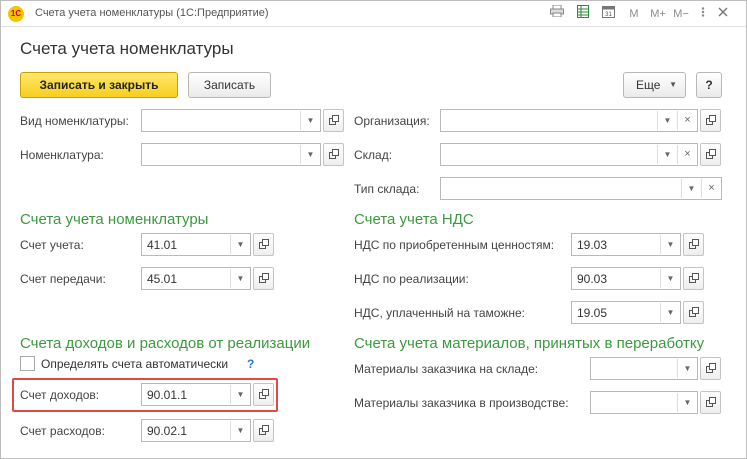  What do you see at coordinates (648, 85) in the screenshot?
I see `more-button-label: Еще` at bounding box center [648, 85].